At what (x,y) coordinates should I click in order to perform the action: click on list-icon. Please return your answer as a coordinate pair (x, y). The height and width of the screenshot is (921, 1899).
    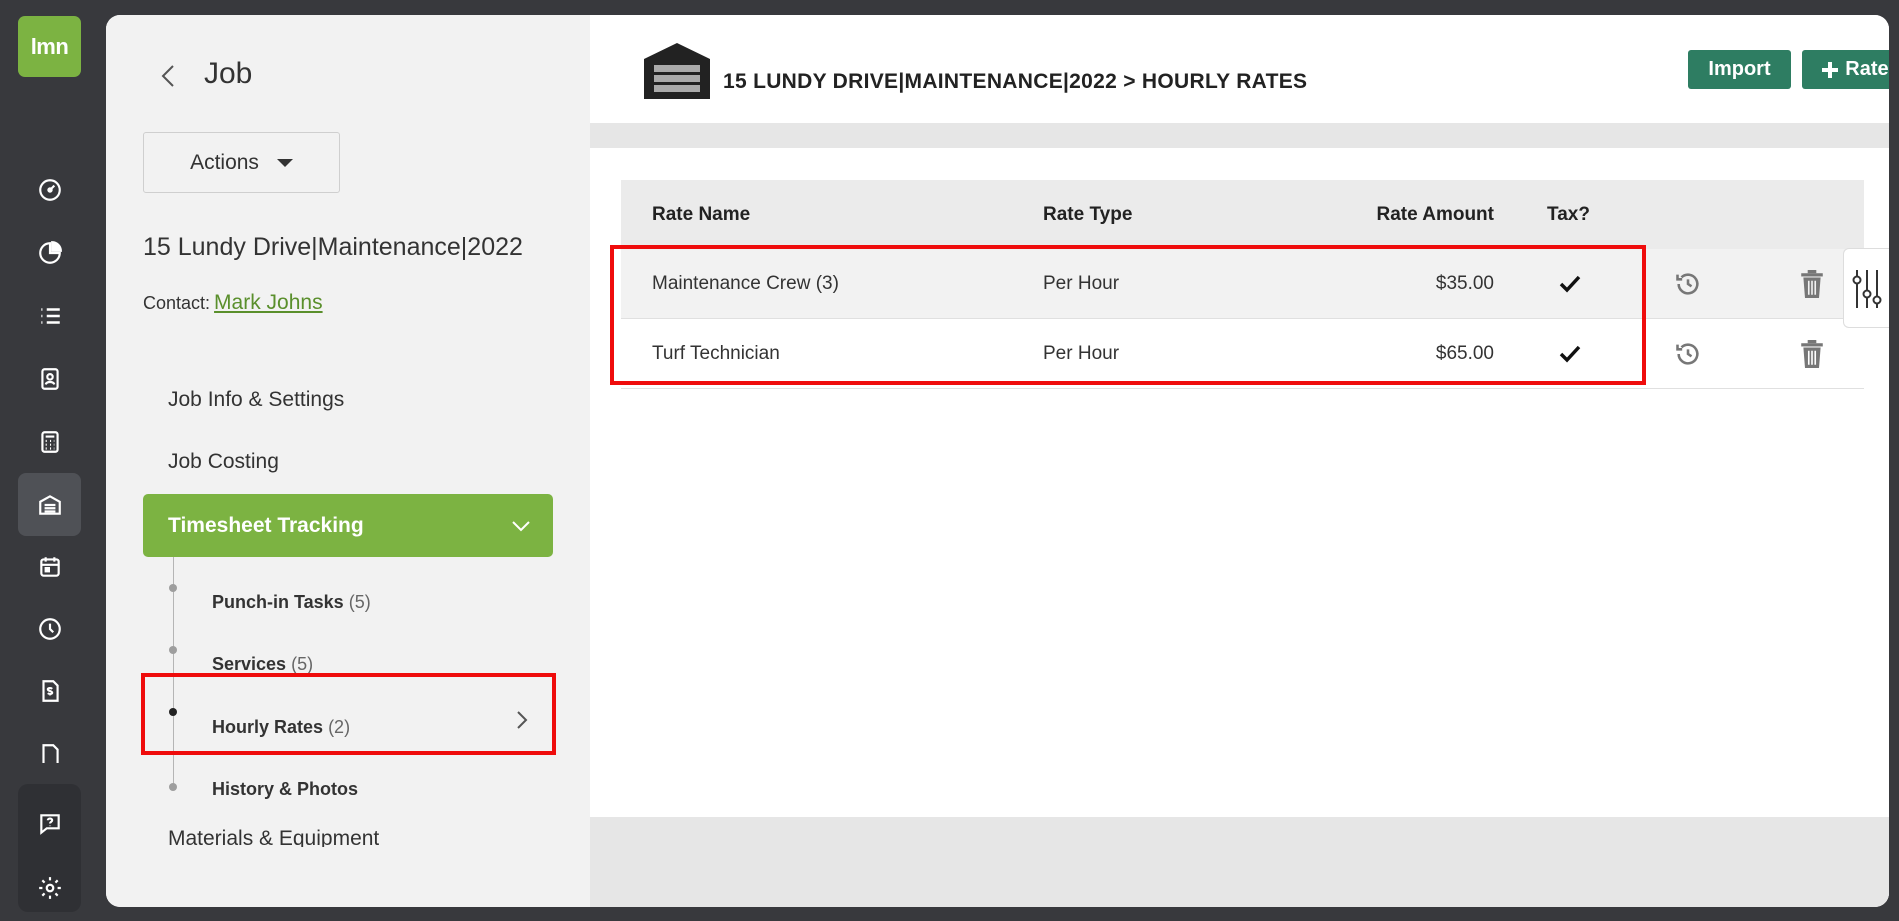
    Looking at the image, I should click on (49, 315).